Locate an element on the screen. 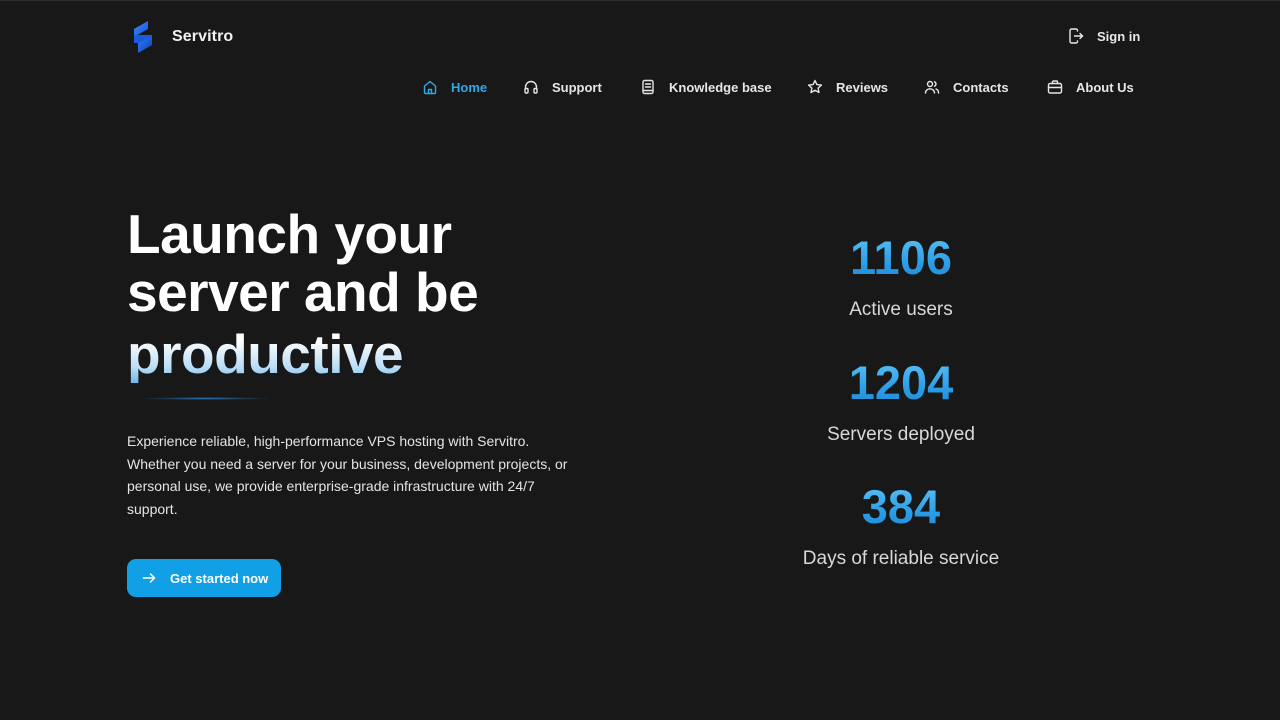 The height and width of the screenshot is (720, 1280). nav-item-contacts: Contacts is located at coordinates (966, 87).